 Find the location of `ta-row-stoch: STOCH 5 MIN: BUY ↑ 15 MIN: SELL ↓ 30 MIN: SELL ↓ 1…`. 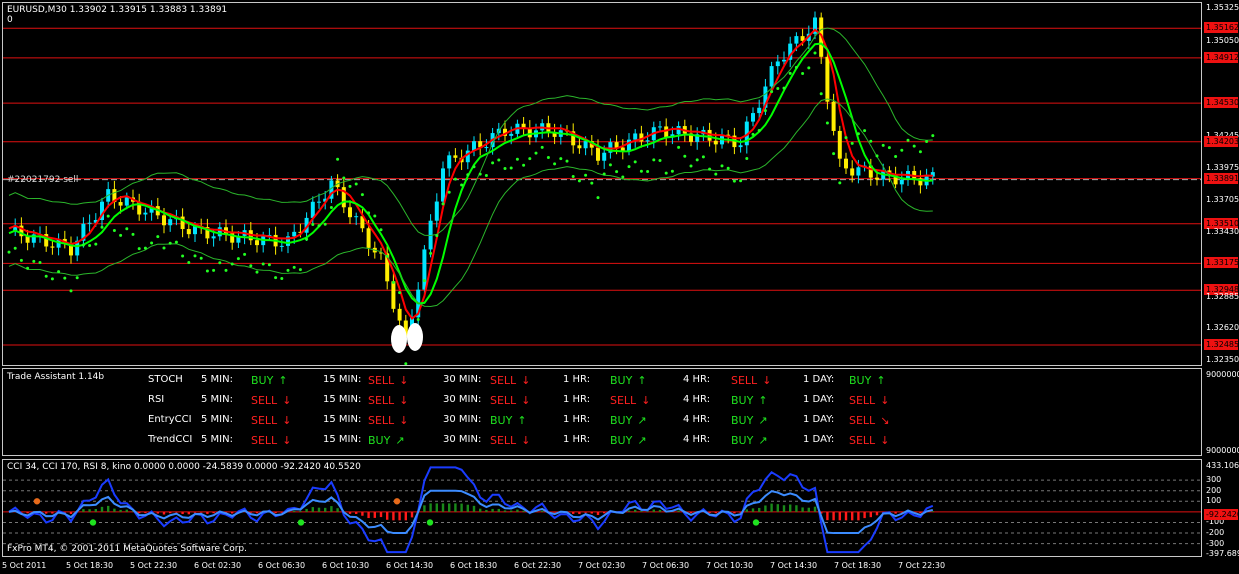

ta-row-stoch: STOCH 5 MIN: BUY ↑ 15 MIN: SELL ↓ 30 MIN: SELL ↓ 1… is located at coordinates (602, 384).